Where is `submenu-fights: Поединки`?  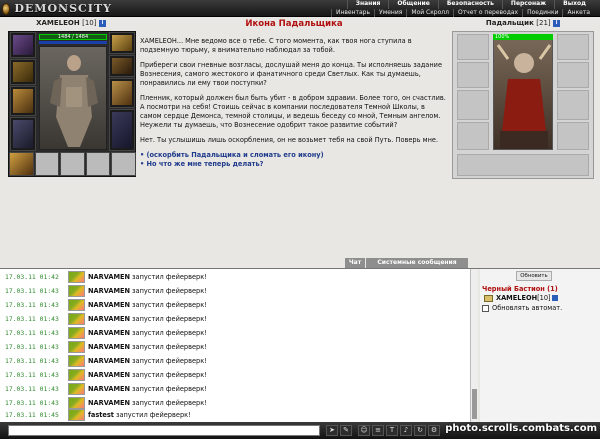 submenu-fights: Поединки is located at coordinates (542, 13).